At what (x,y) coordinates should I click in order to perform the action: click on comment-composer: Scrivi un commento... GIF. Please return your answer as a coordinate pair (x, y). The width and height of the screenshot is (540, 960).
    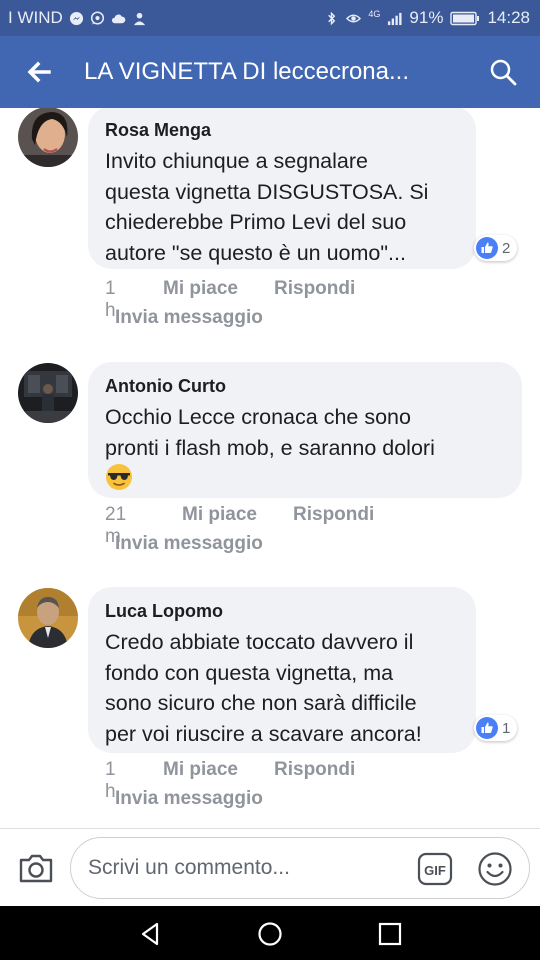
    Looking at the image, I should click on (270, 867).